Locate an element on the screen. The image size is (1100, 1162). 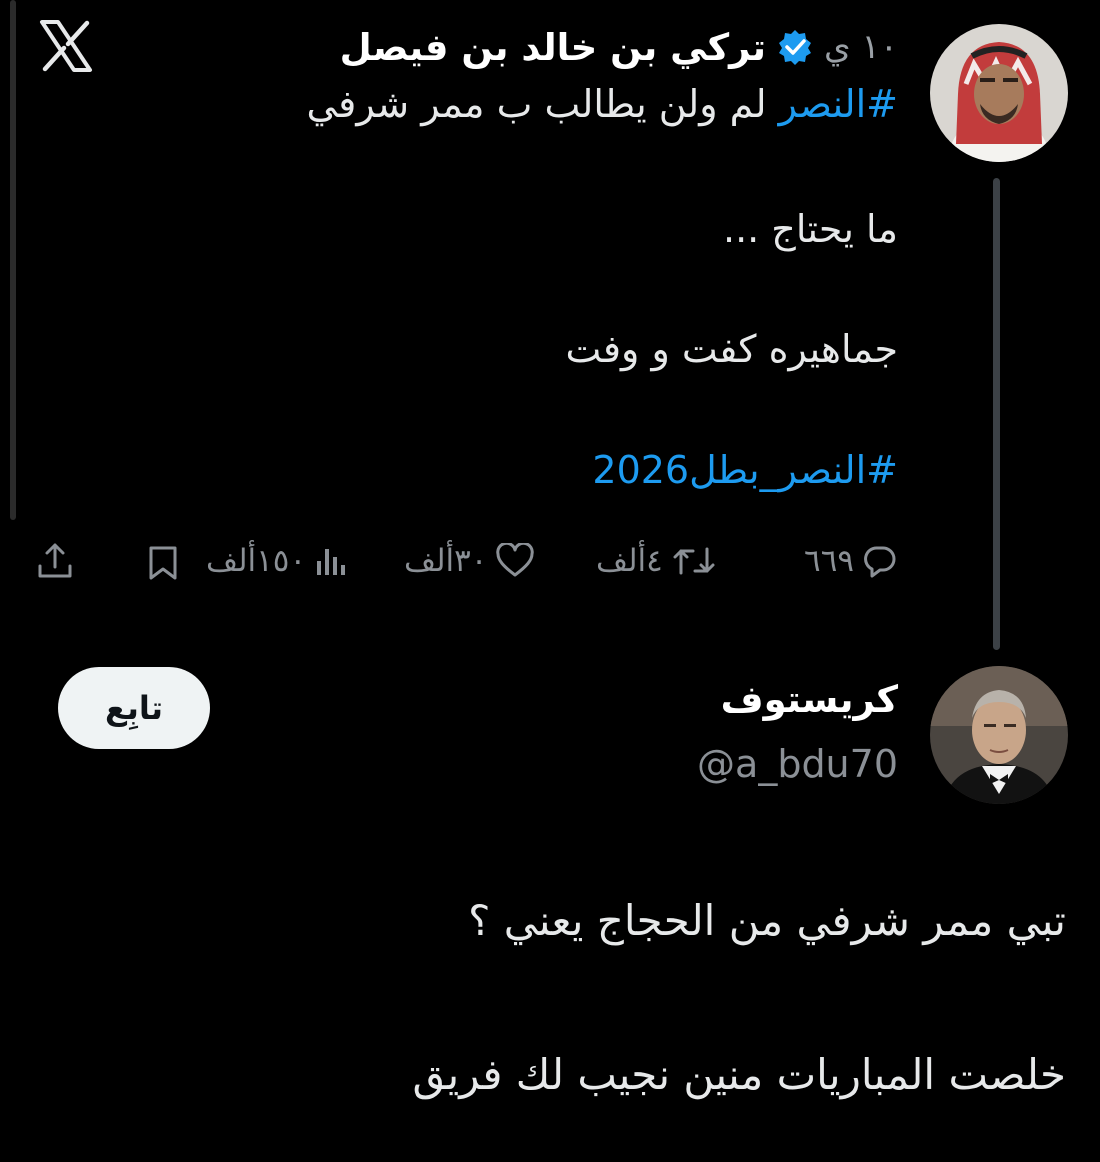
tweet-header: تركي بن خالد بن فيصل ١٠ ي is located at coordinates (619, 47).